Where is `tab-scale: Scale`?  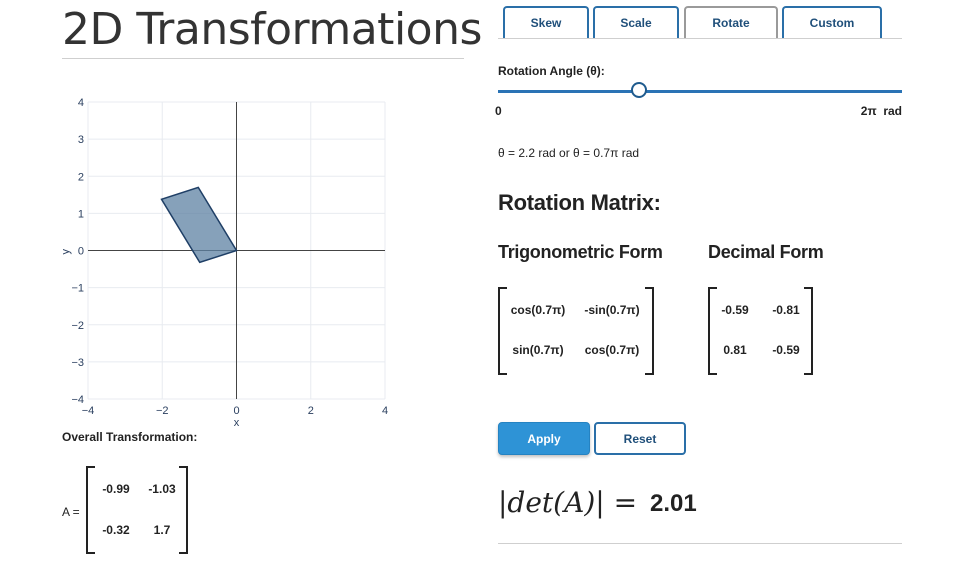
tab-scale: Scale is located at coordinates (636, 22).